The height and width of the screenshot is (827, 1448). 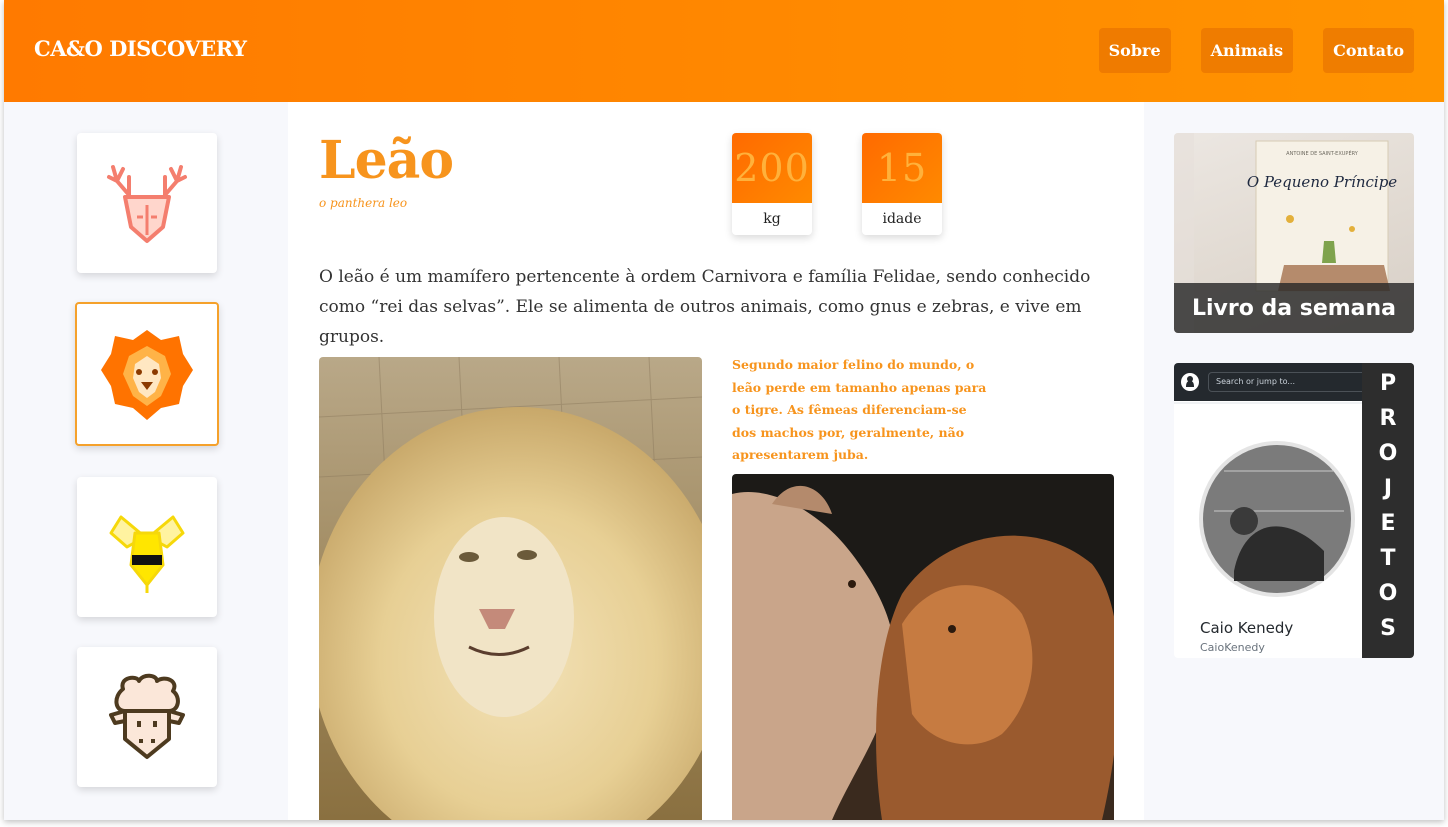 What do you see at coordinates (1388, 510) in the screenshot?
I see `projects-label-strip: P R O J E T O S` at bounding box center [1388, 510].